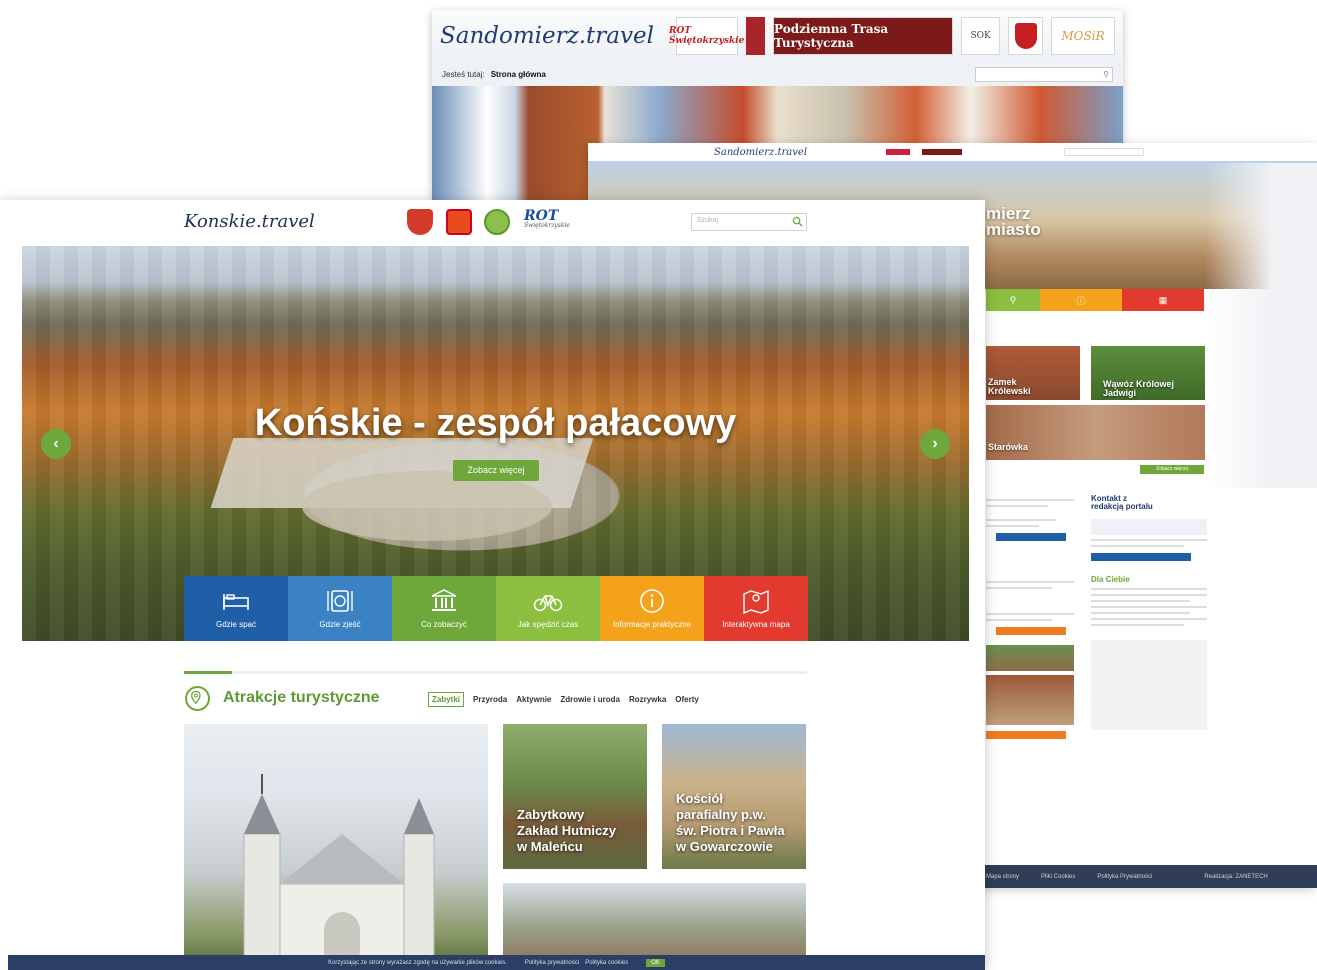 The image size is (1317, 970). I want to click on tab-zabytki: Zabytki, so click(446, 699).